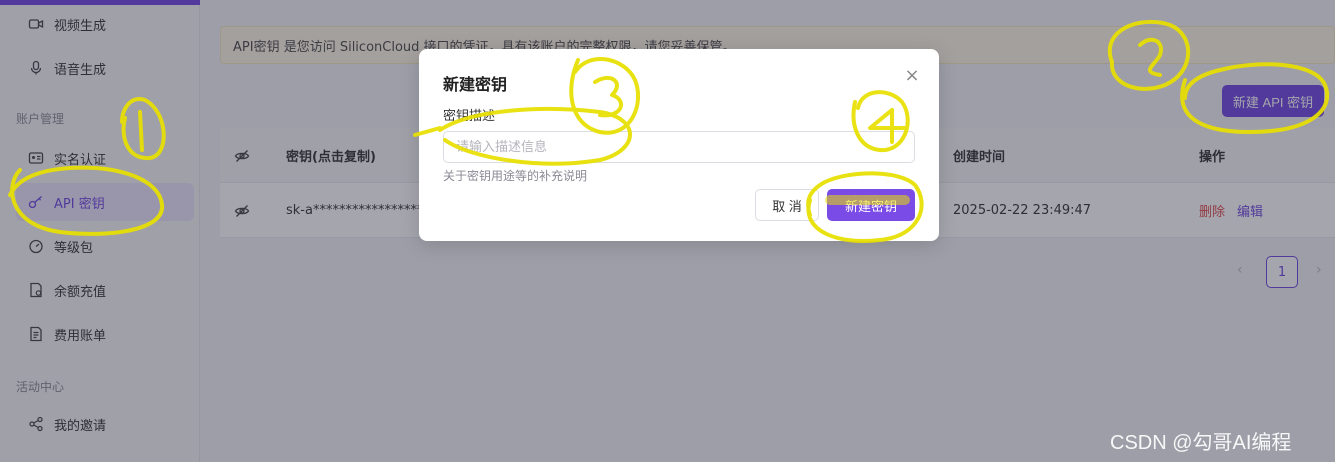  What do you see at coordinates (912, 76) in the screenshot?
I see `close-icon: ×` at bounding box center [912, 76].